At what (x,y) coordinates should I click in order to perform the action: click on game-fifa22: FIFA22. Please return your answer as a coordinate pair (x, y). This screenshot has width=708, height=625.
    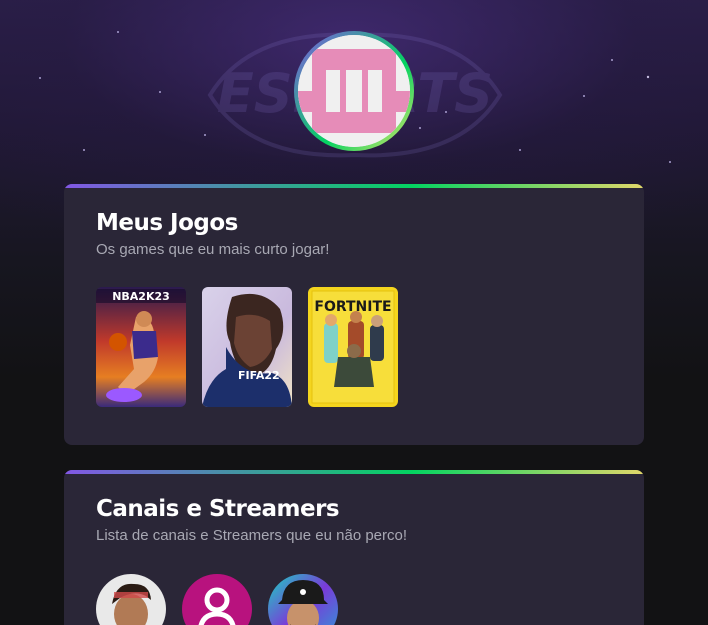
    Looking at the image, I should click on (247, 347).